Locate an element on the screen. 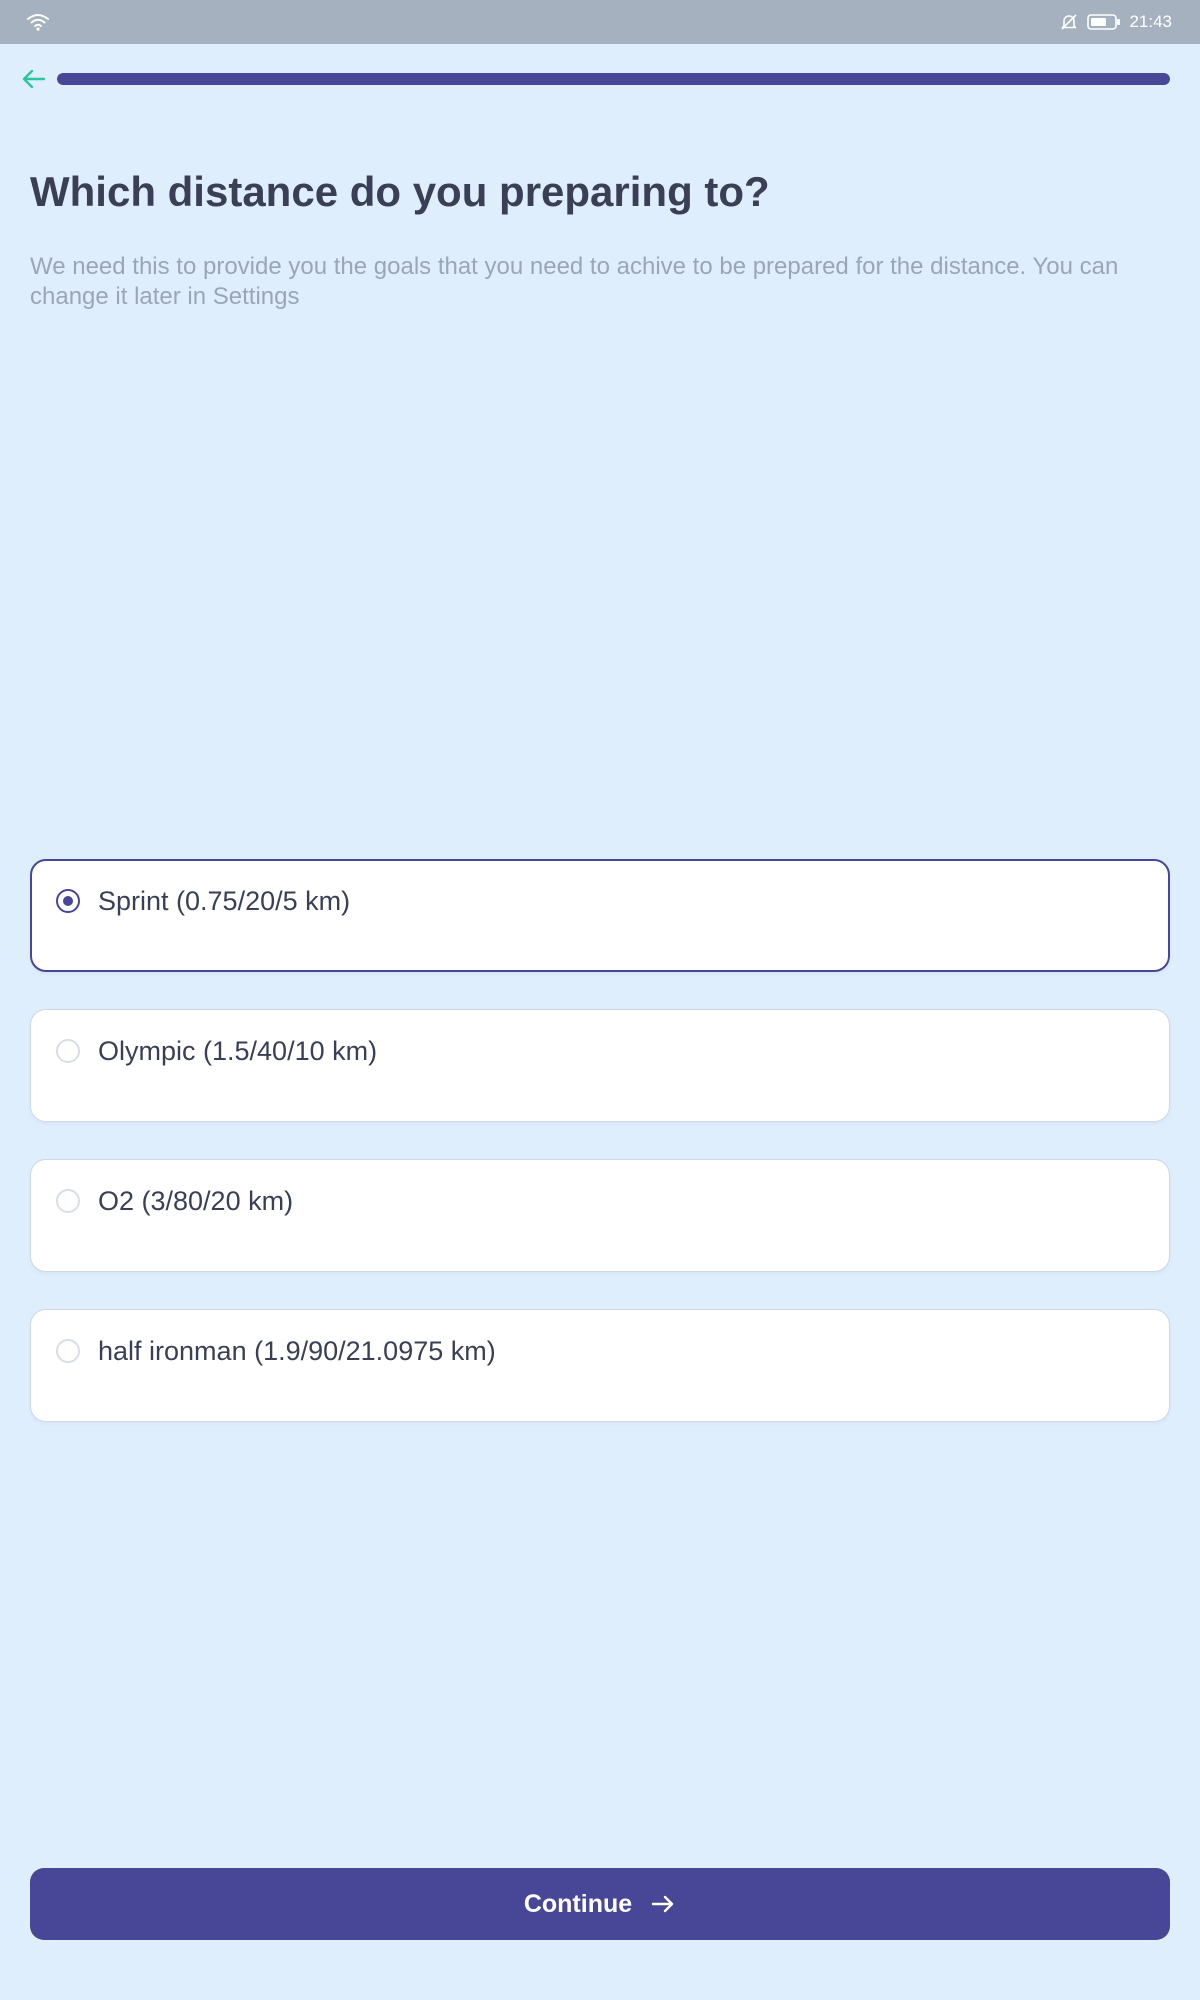  option-label: O2 (3/80/20 km) is located at coordinates (196, 1201).